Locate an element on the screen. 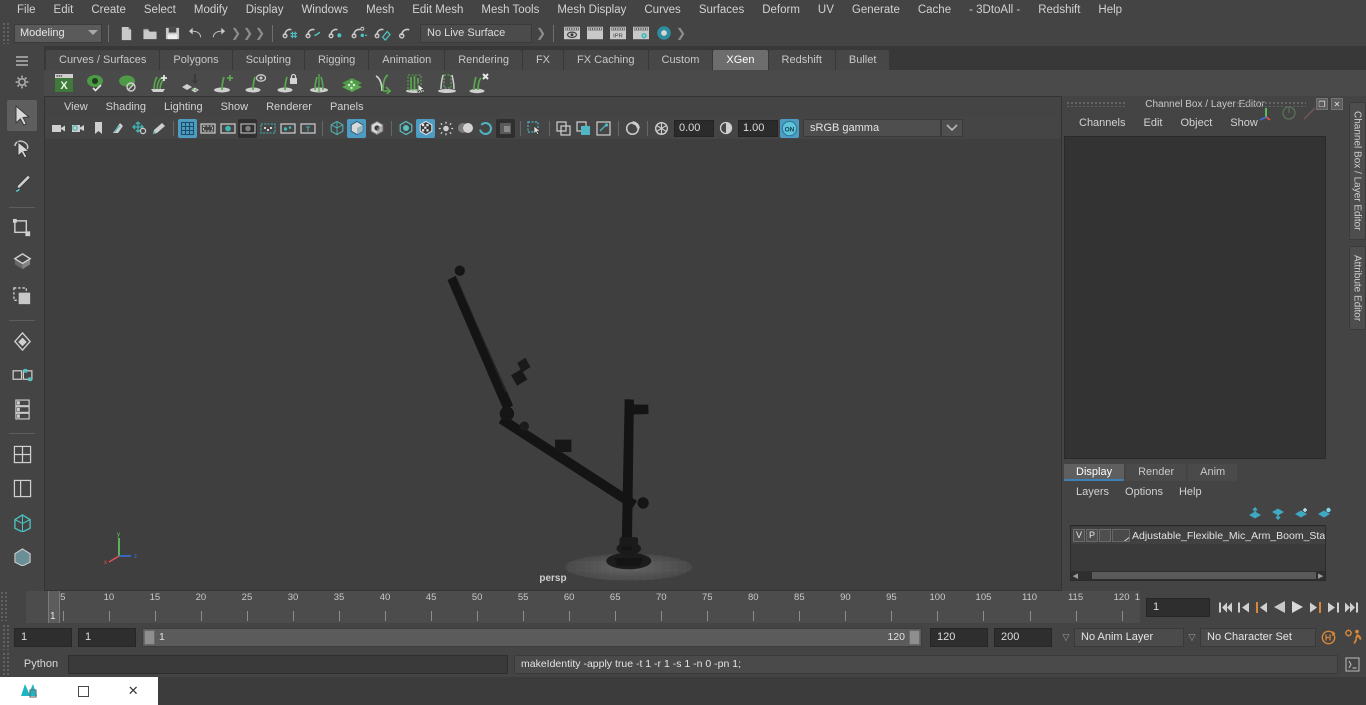 This screenshot has height=705, width=1366. new-layer-from-selection-icon is located at coordinates (1324, 513).